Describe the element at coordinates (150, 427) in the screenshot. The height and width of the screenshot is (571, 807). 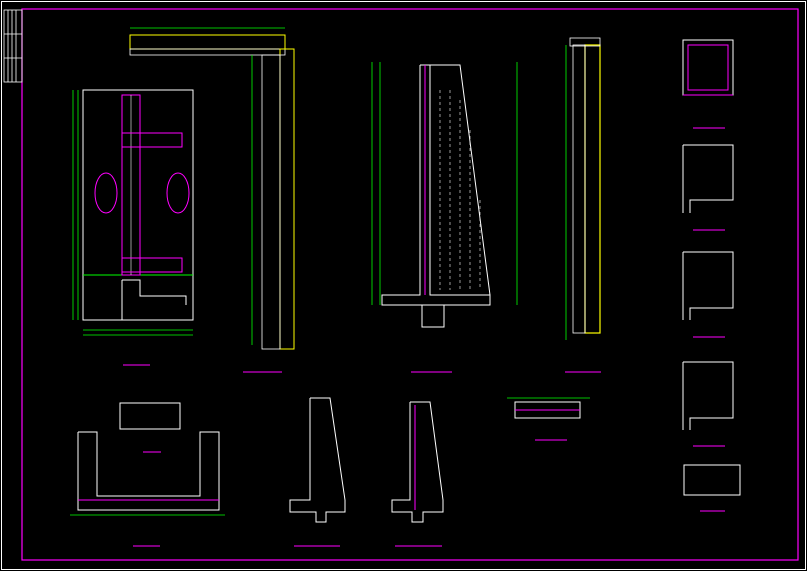
I see `detail-small-plan` at that location.